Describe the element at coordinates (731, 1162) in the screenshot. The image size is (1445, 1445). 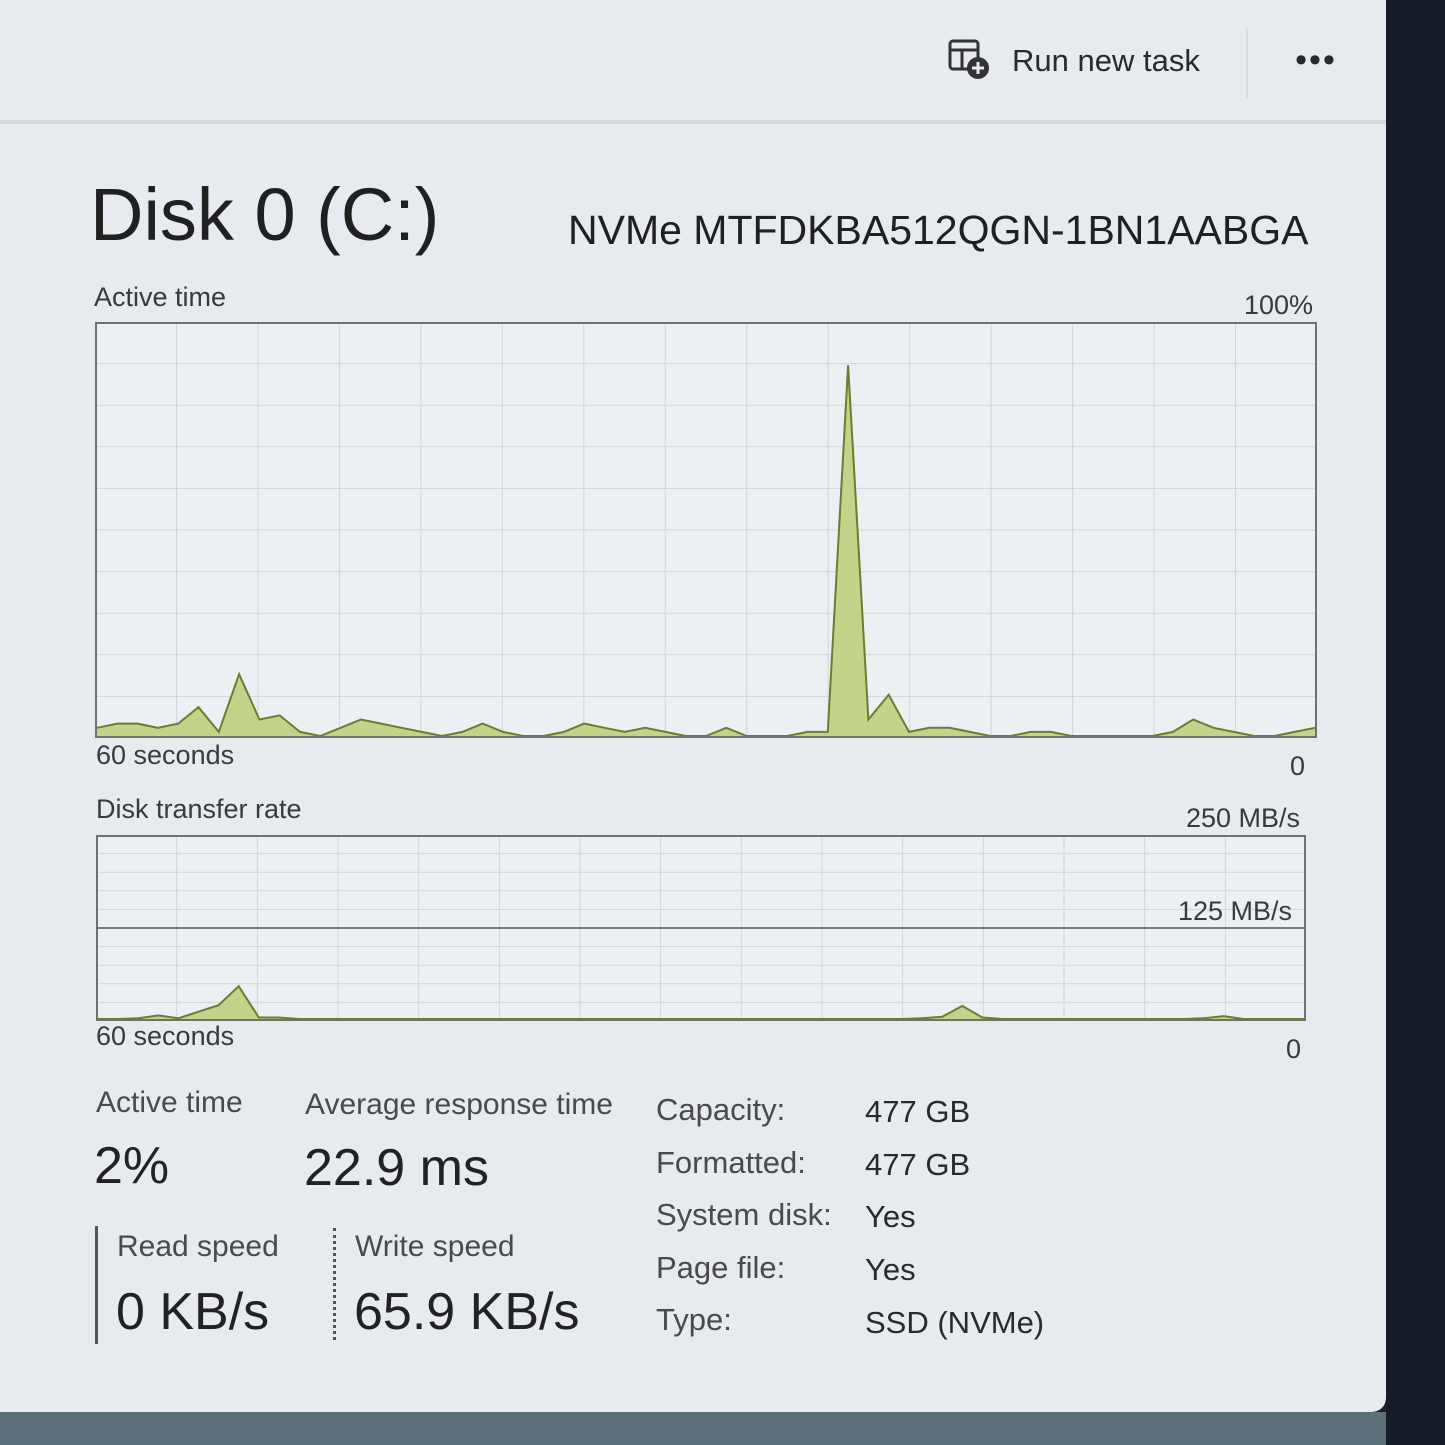
I see `formatted-label: Formatted:` at that location.